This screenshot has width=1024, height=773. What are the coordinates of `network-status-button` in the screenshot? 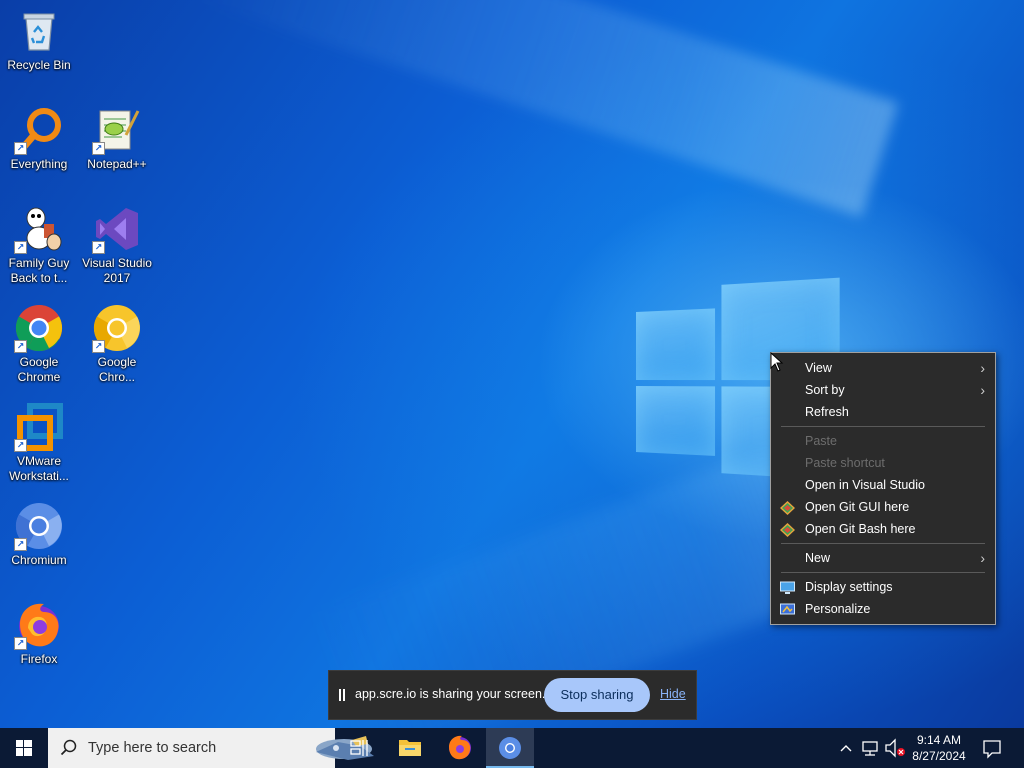 It's located at (870, 748).